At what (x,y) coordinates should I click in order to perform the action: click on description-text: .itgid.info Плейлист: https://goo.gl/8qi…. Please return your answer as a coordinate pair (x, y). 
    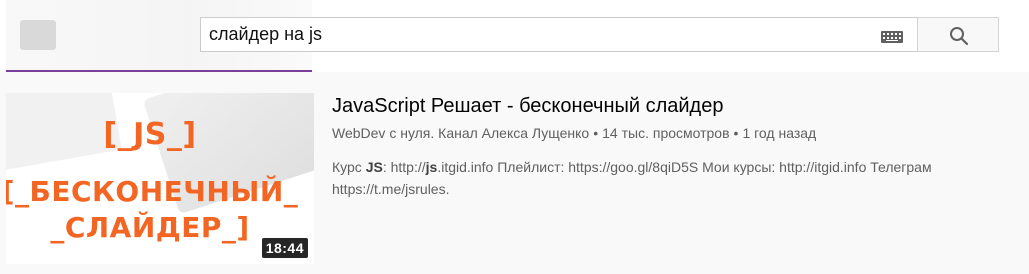
    Looking at the image, I should click on (684, 167).